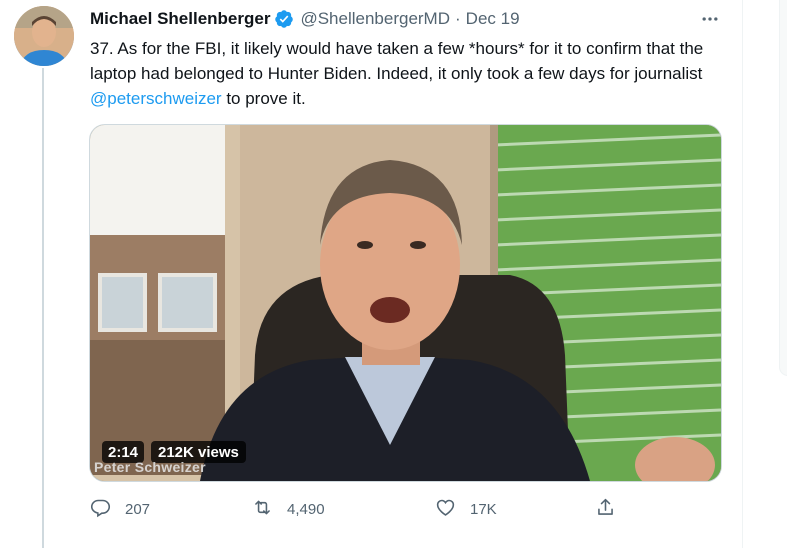 This screenshot has width=787, height=548. I want to click on video-caption: Peter Schweizer, so click(150, 467).